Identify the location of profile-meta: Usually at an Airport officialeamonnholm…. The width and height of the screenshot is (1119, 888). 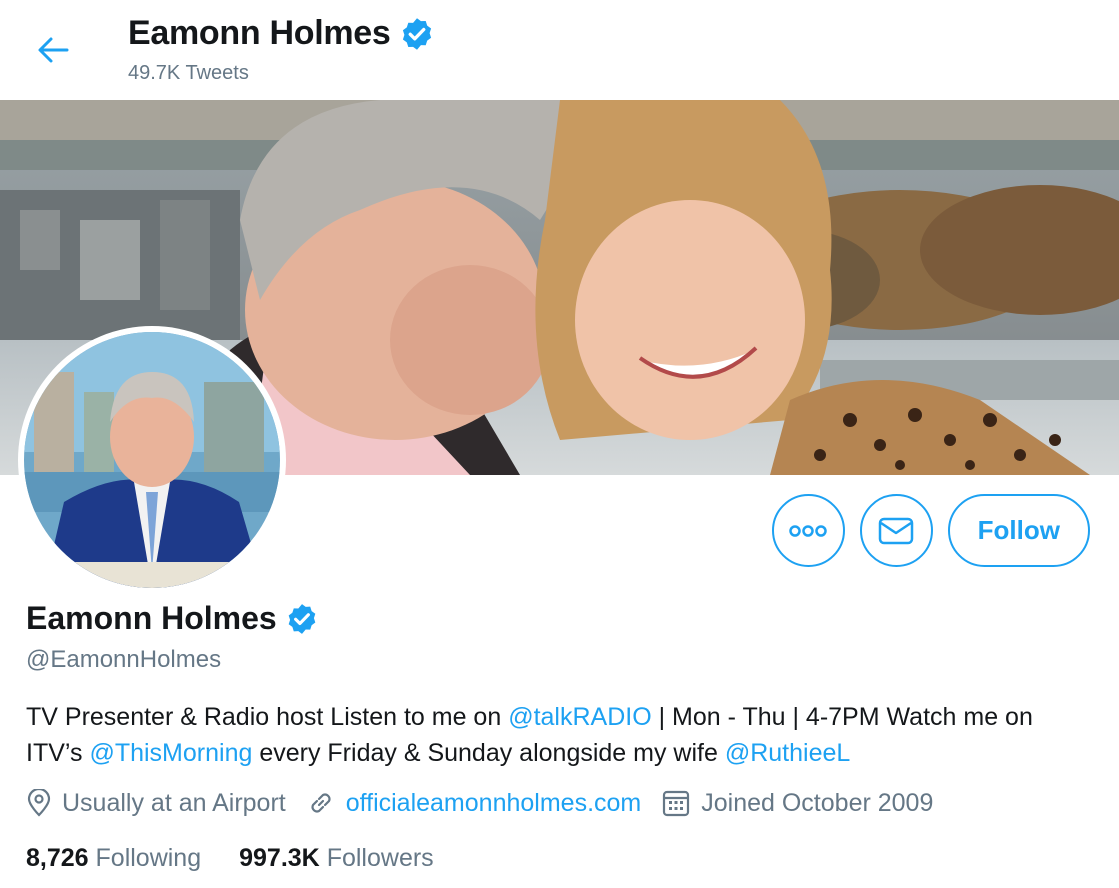
(489, 803).